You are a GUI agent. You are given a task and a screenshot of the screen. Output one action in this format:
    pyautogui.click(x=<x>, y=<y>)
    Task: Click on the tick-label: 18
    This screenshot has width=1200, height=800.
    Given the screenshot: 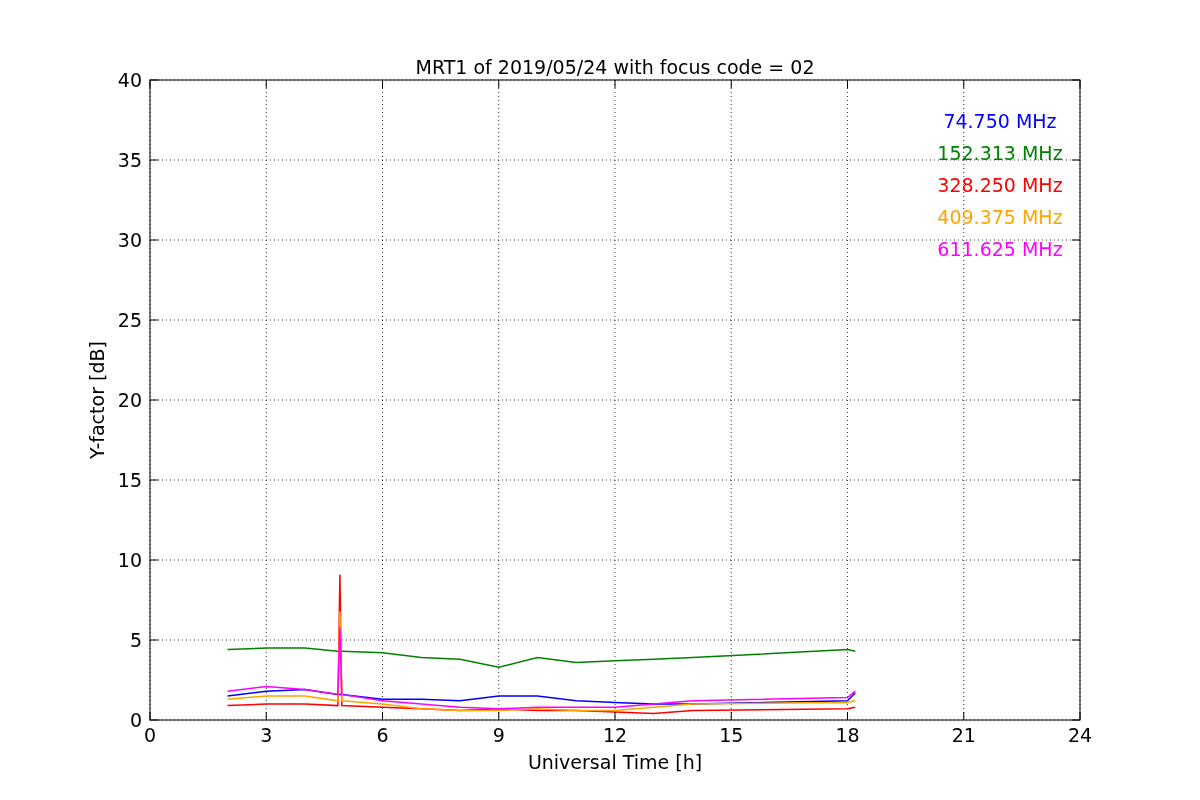 What is the action you would take?
    pyautogui.click(x=847, y=735)
    